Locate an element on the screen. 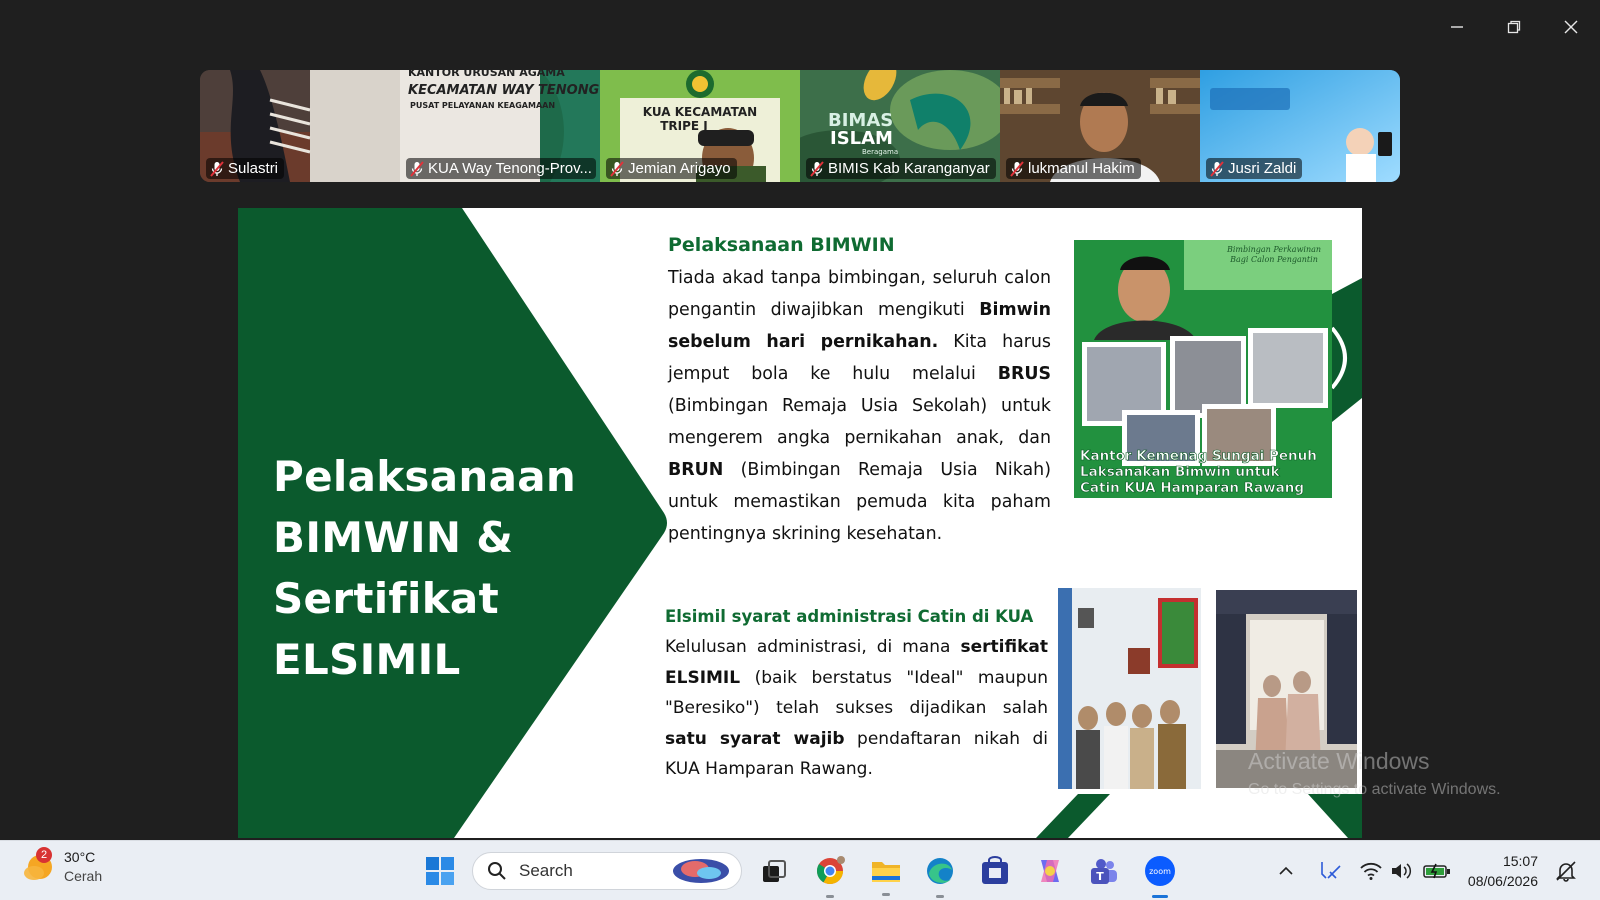  edge-button is located at coordinates (940, 875).